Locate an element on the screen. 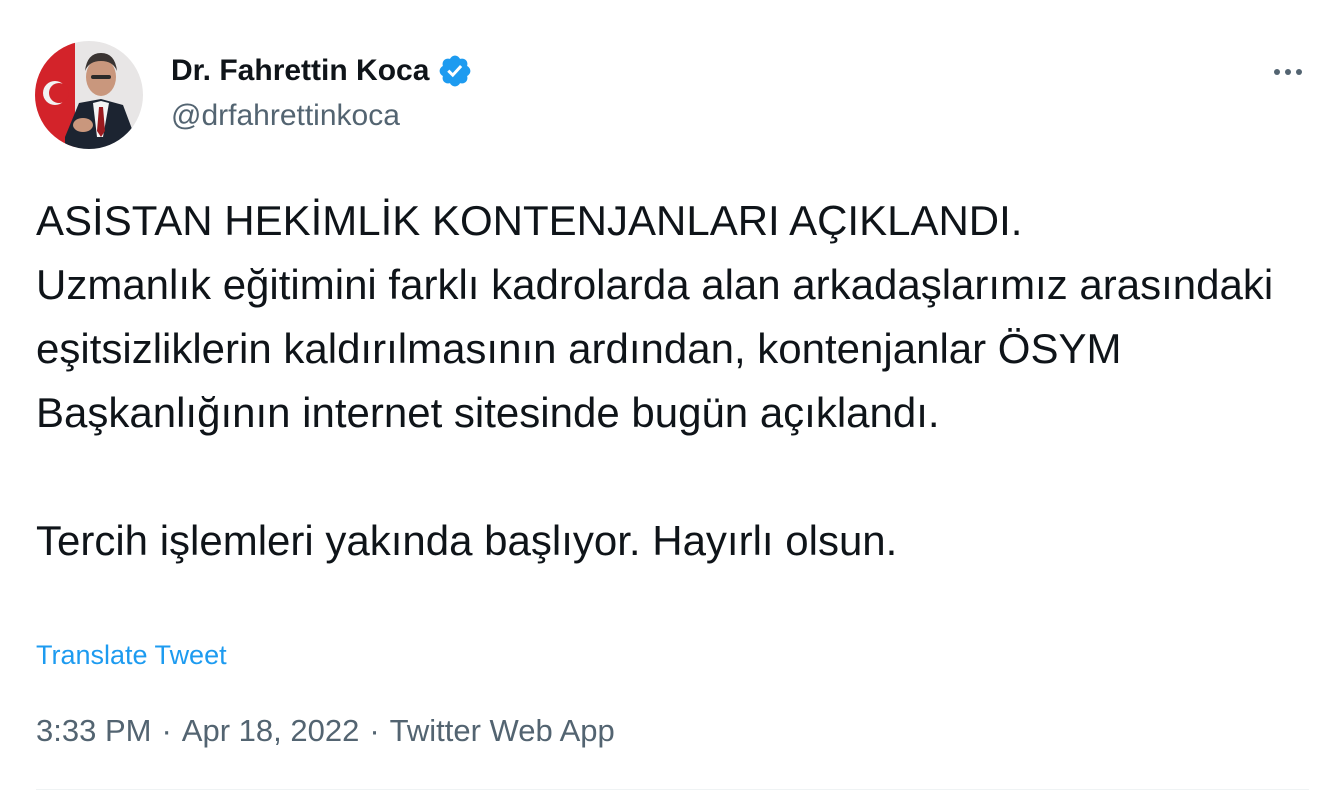 The image size is (1341, 792). divider is located at coordinates (672, 789).